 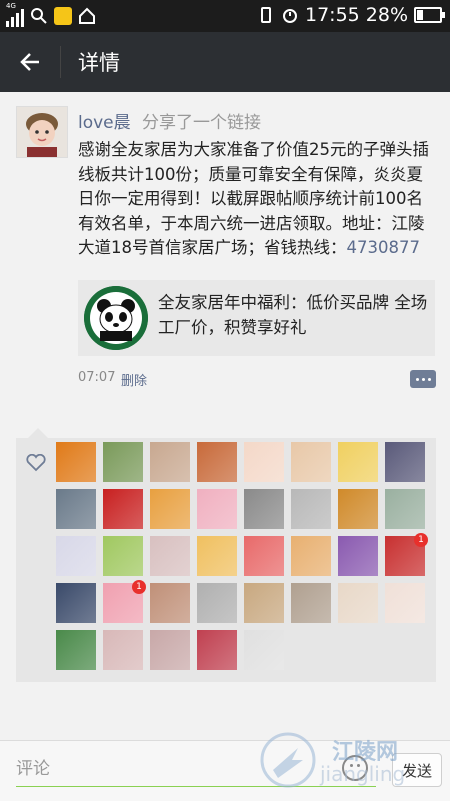 I want to click on avatar-image, so click(x=42, y=132).